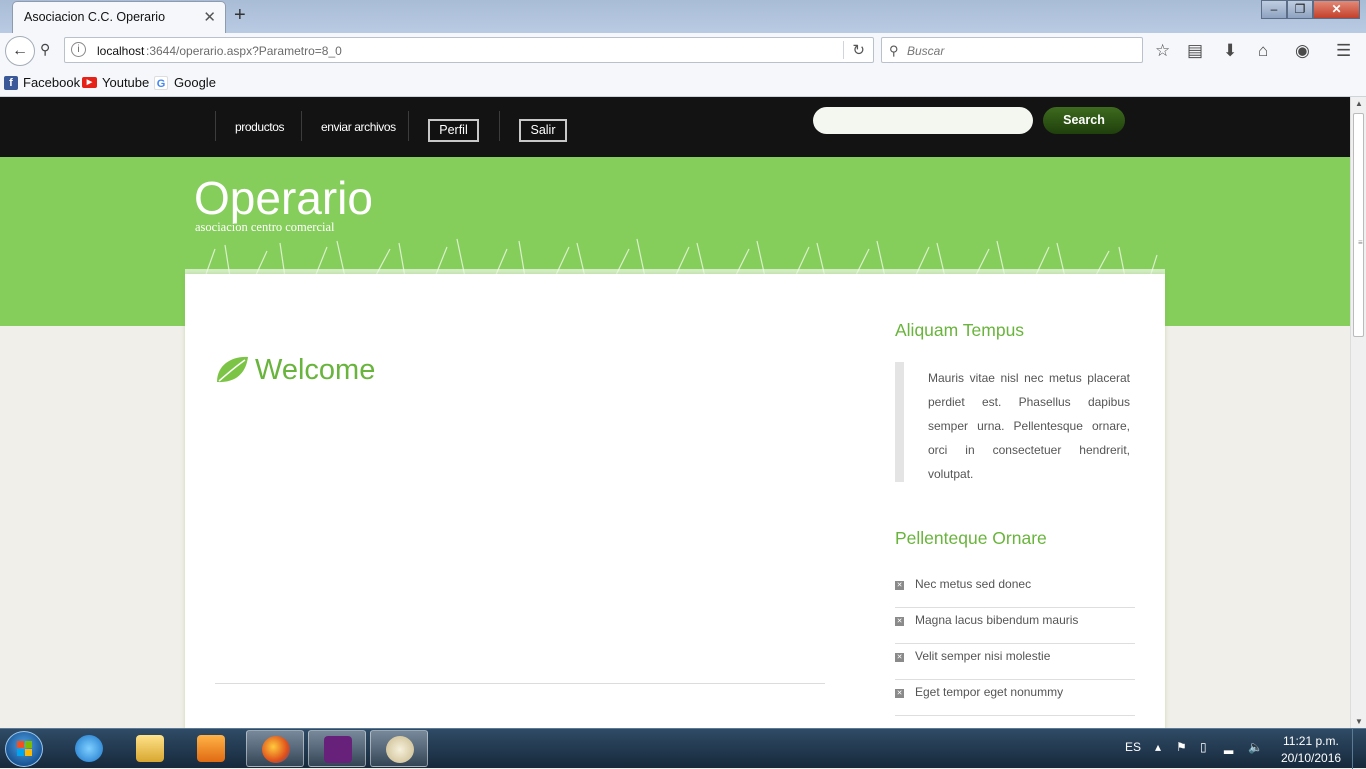 Image resolution: width=1366 pixels, height=769 pixels. I want to click on taskbar-media-player, so click(211, 748).